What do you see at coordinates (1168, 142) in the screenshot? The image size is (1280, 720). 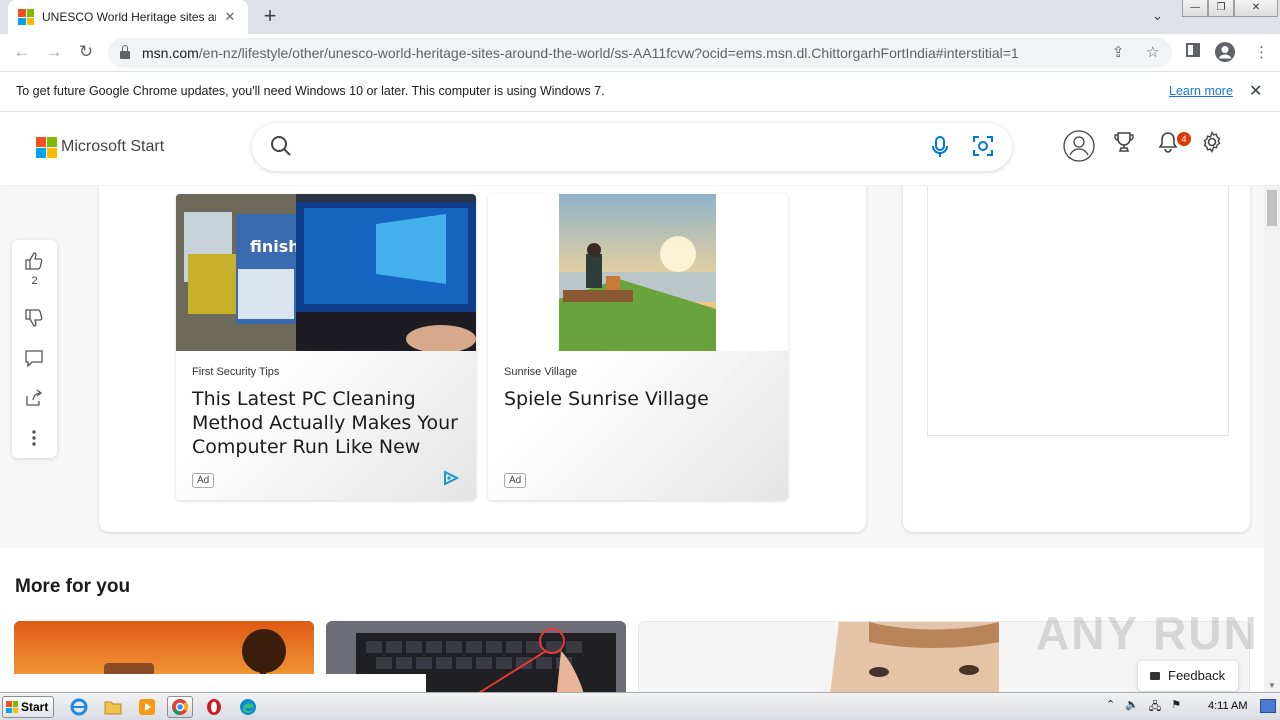 I see `notifications-bell-icon` at bounding box center [1168, 142].